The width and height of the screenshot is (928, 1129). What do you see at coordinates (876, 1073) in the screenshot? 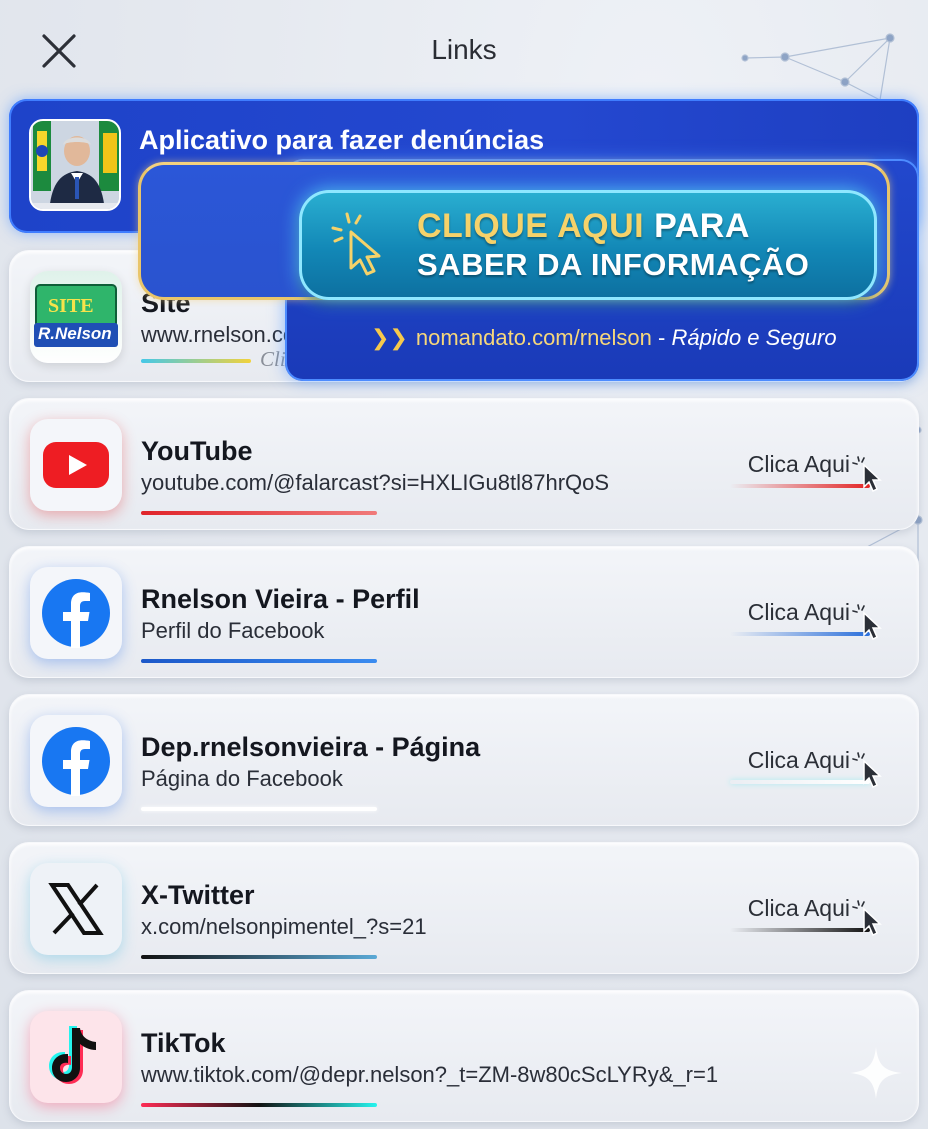
I see `sparkle-icon` at bounding box center [876, 1073].